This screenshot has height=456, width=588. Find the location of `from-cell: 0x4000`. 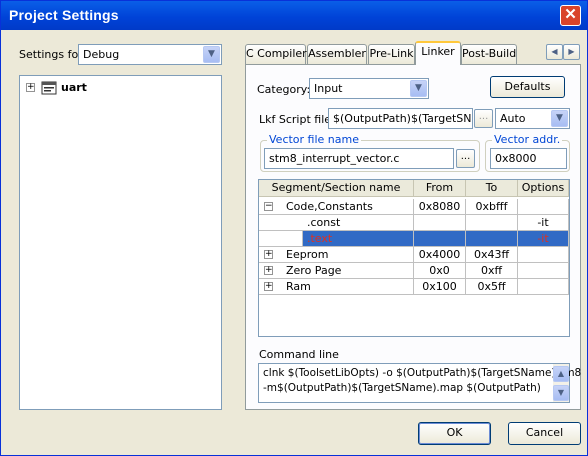

from-cell: 0x4000 is located at coordinates (440, 255).